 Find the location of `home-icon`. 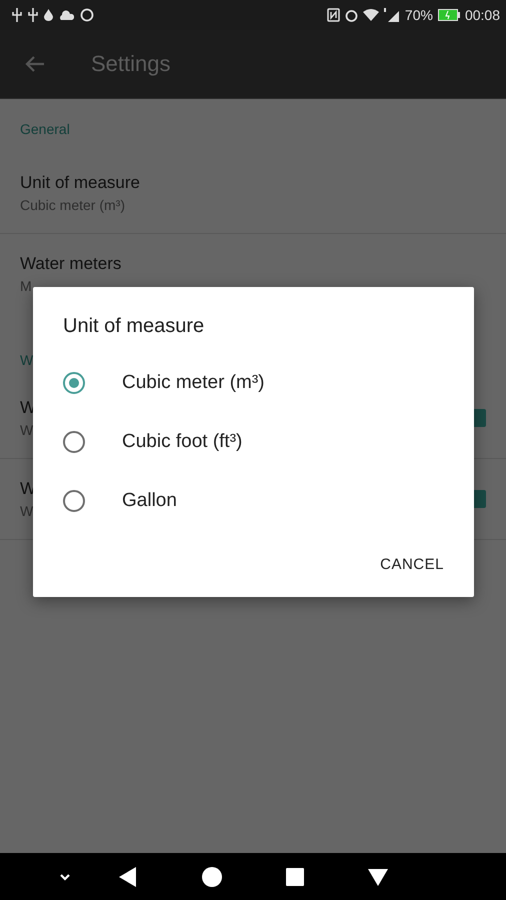

home-icon is located at coordinates (212, 877).